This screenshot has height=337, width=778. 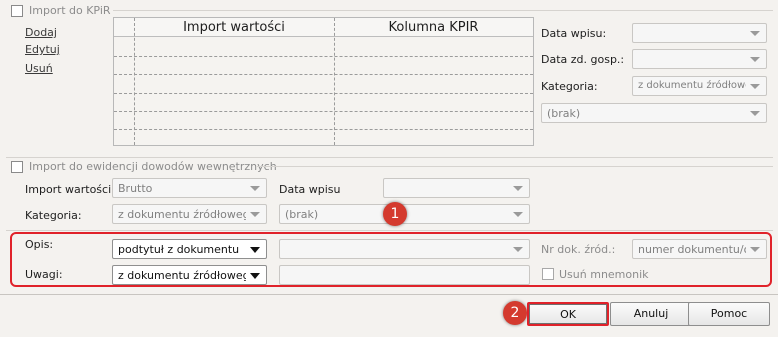 I want to click on edit-link: Edytuj, so click(x=42, y=49).